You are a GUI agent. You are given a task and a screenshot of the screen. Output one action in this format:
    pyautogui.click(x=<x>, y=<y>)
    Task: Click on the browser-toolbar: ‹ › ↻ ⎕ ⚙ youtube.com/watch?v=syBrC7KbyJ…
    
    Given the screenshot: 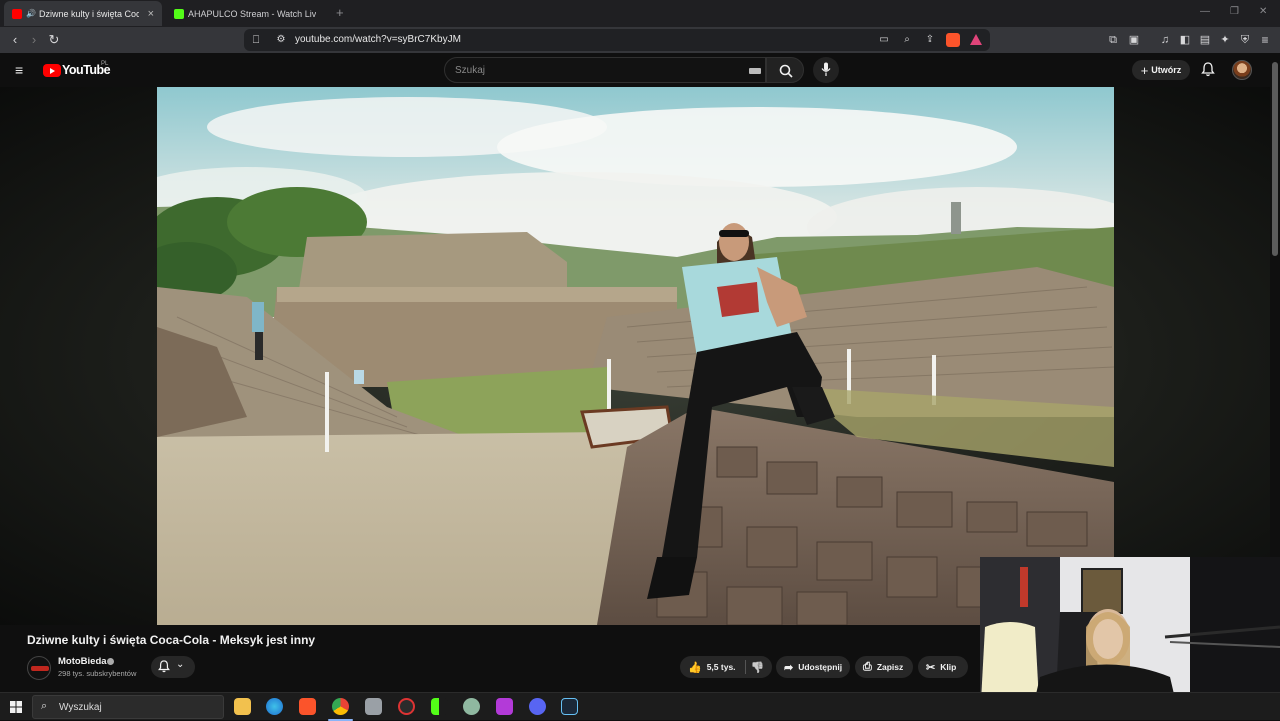 What is the action you would take?
    pyautogui.click(x=640, y=40)
    